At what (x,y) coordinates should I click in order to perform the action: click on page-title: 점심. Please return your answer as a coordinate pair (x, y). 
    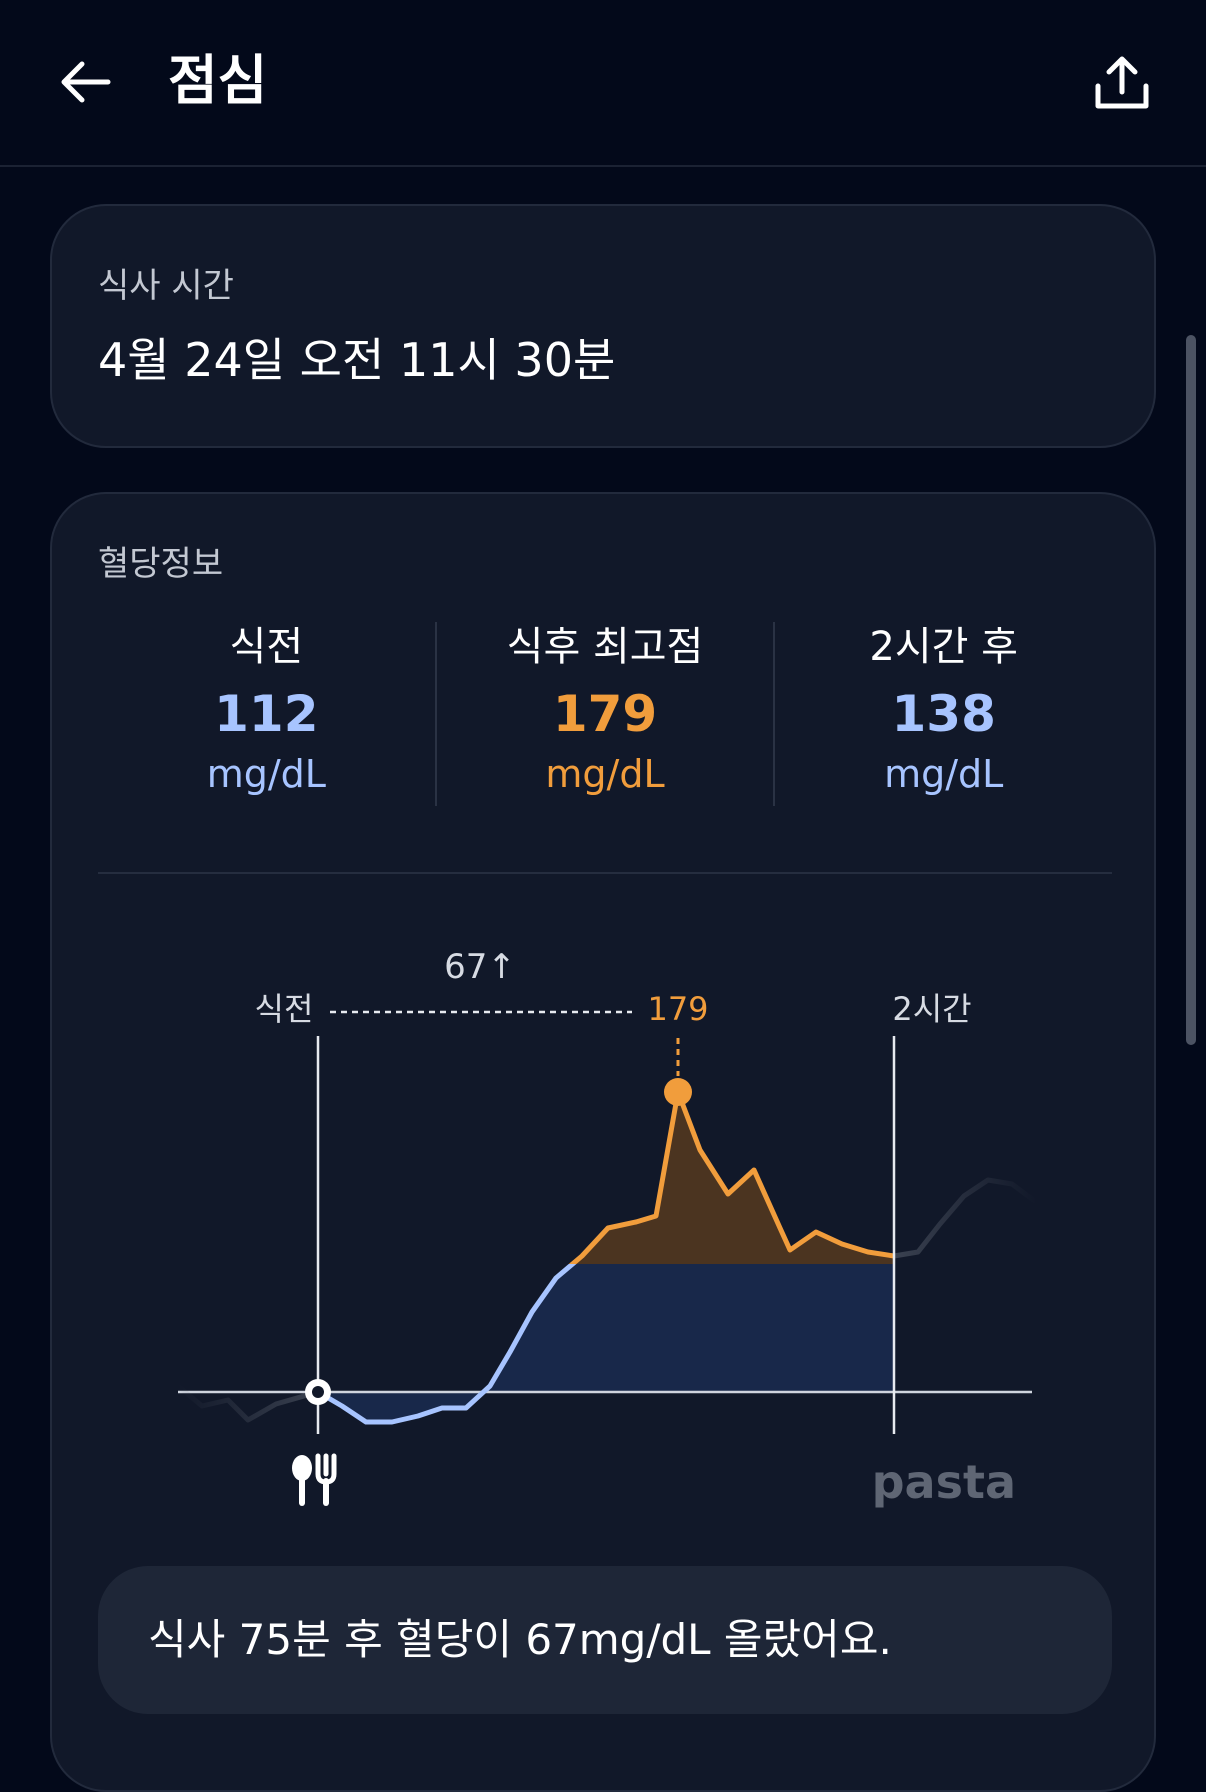
    Looking at the image, I should click on (218, 80).